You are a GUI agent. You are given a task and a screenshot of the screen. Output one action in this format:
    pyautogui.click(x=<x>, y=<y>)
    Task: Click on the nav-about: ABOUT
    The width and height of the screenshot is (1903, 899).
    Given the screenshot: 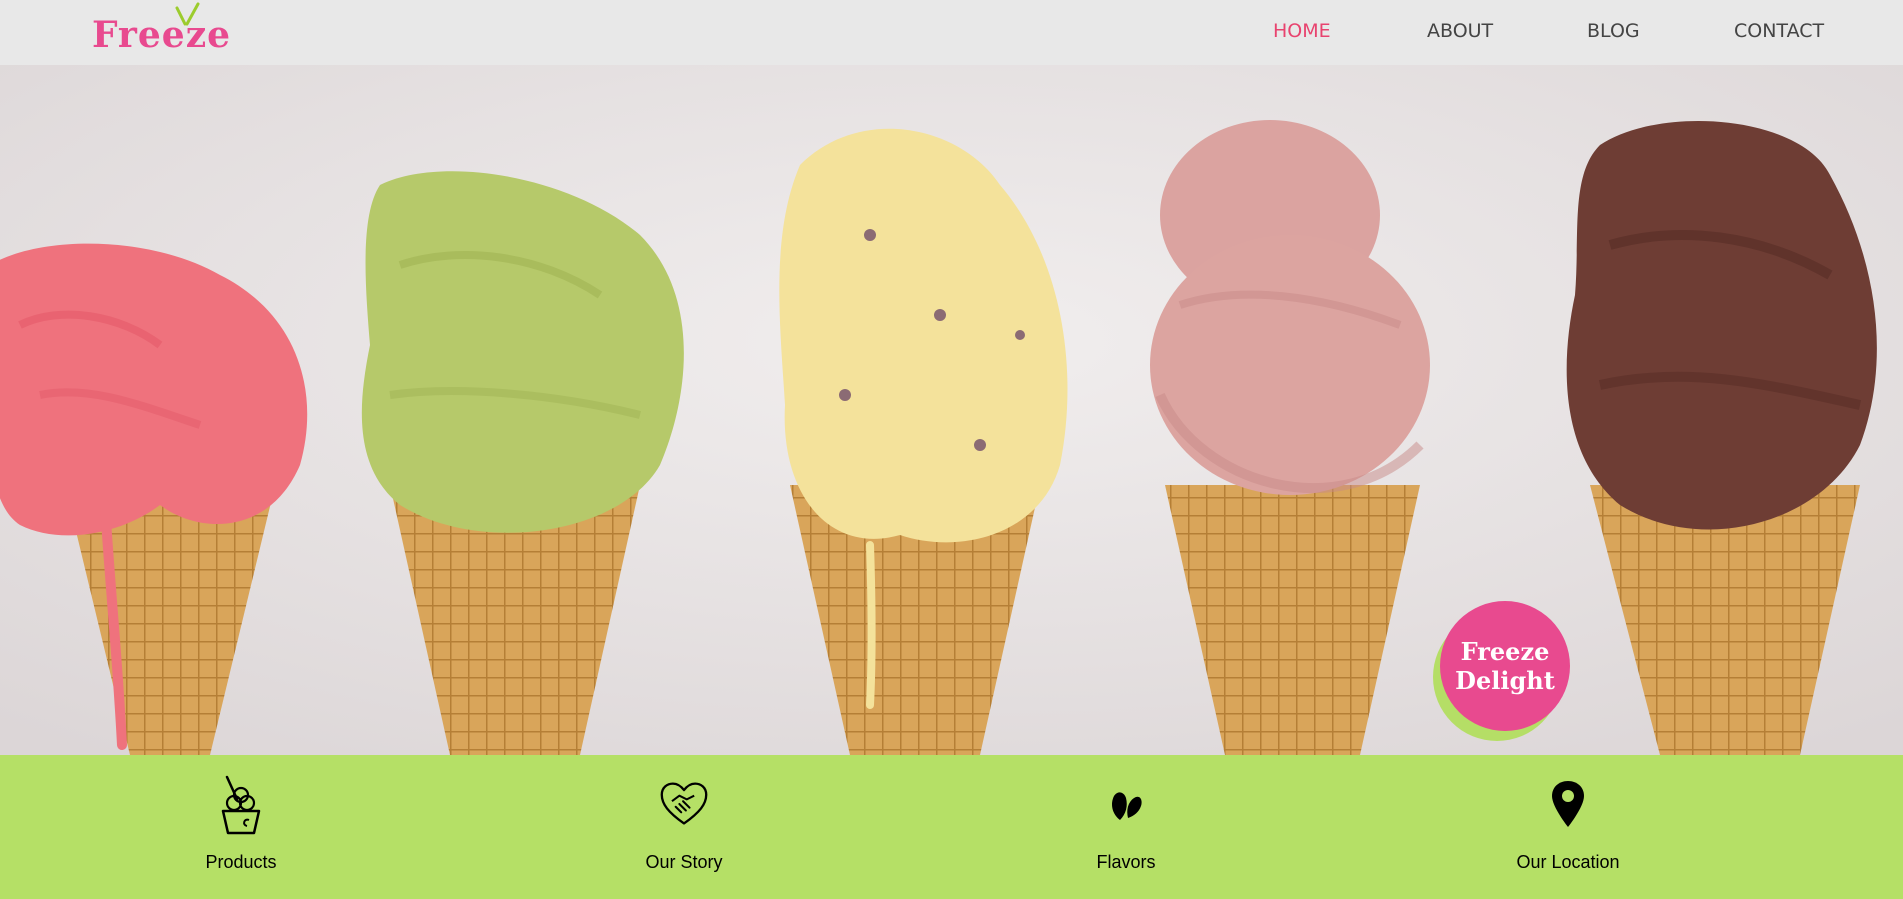 What is the action you would take?
    pyautogui.click(x=1460, y=31)
    